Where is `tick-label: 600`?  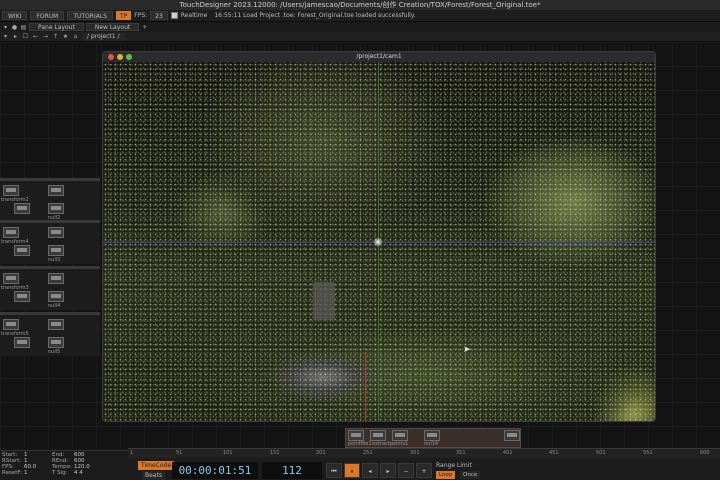
tick-label: 600 is located at coordinates (705, 453).